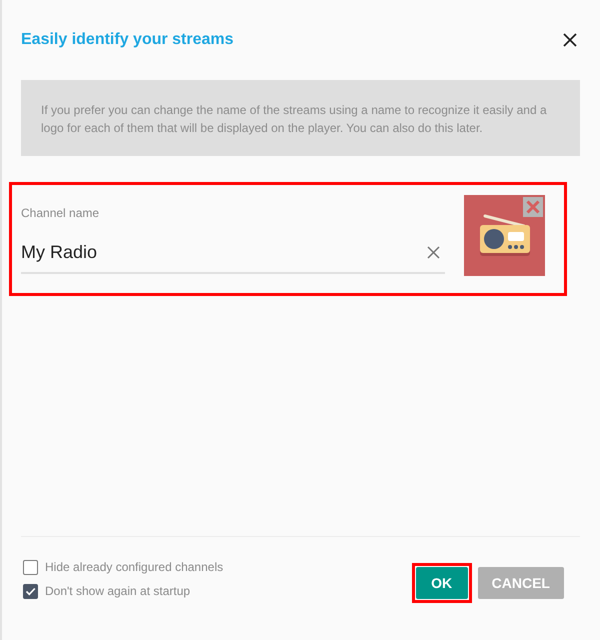  What do you see at coordinates (504, 235) in the screenshot?
I see `radio-icon` at bounding box center [504, 235].